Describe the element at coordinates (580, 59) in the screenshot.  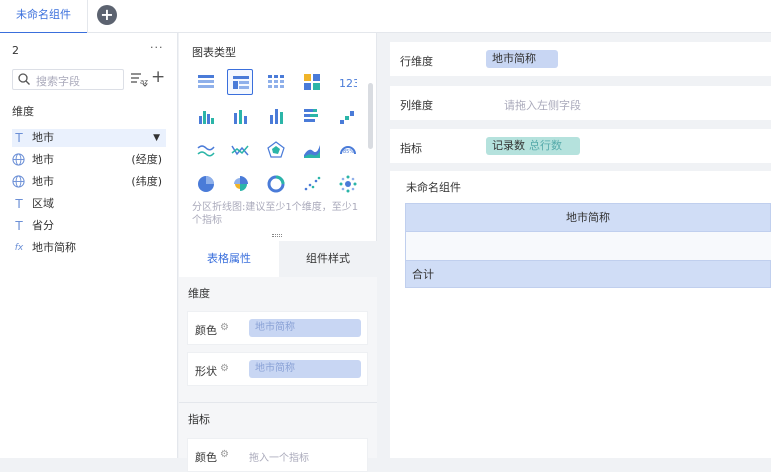
I see `row-dimension-shelf: 行维度 地市简称` at that location.